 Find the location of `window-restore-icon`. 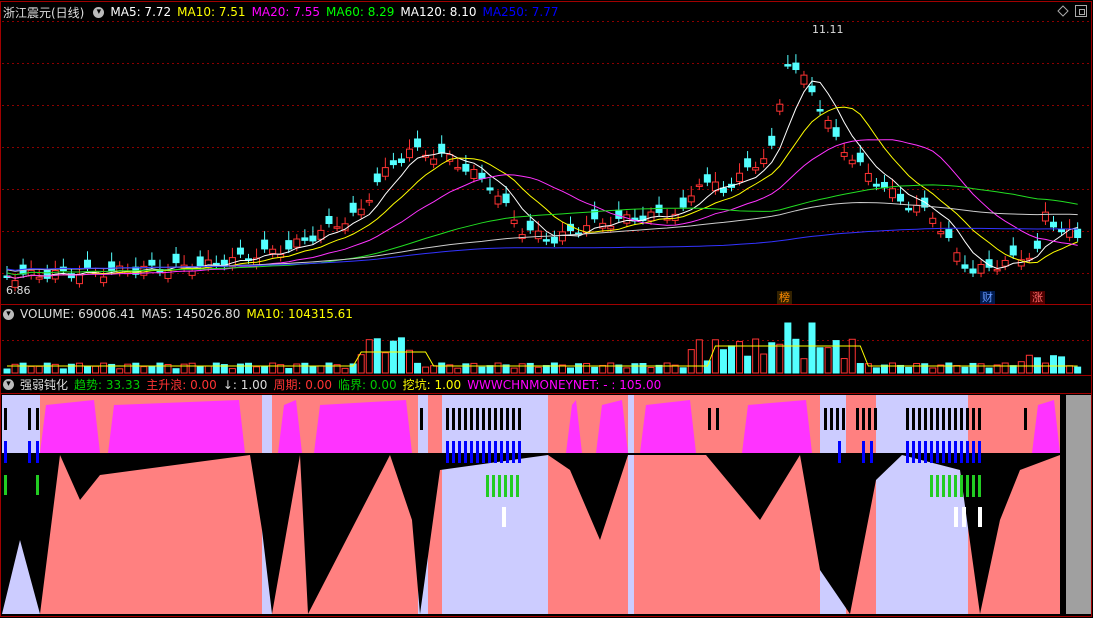

window-restore-icon is located at coordinates (1081, 11).